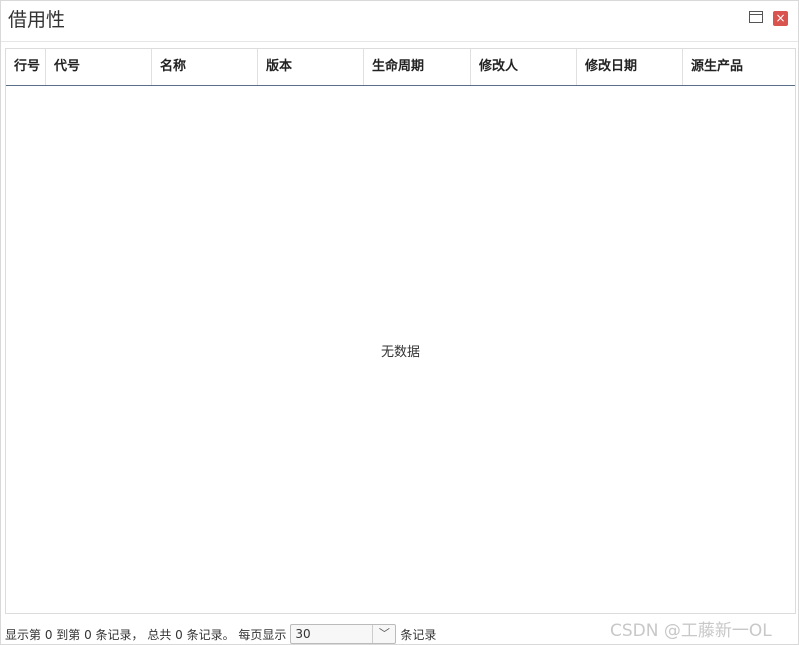 The width and height of the screenshot is (799, 645). I want to click on column-header-name: 名称, so click(205, 67).